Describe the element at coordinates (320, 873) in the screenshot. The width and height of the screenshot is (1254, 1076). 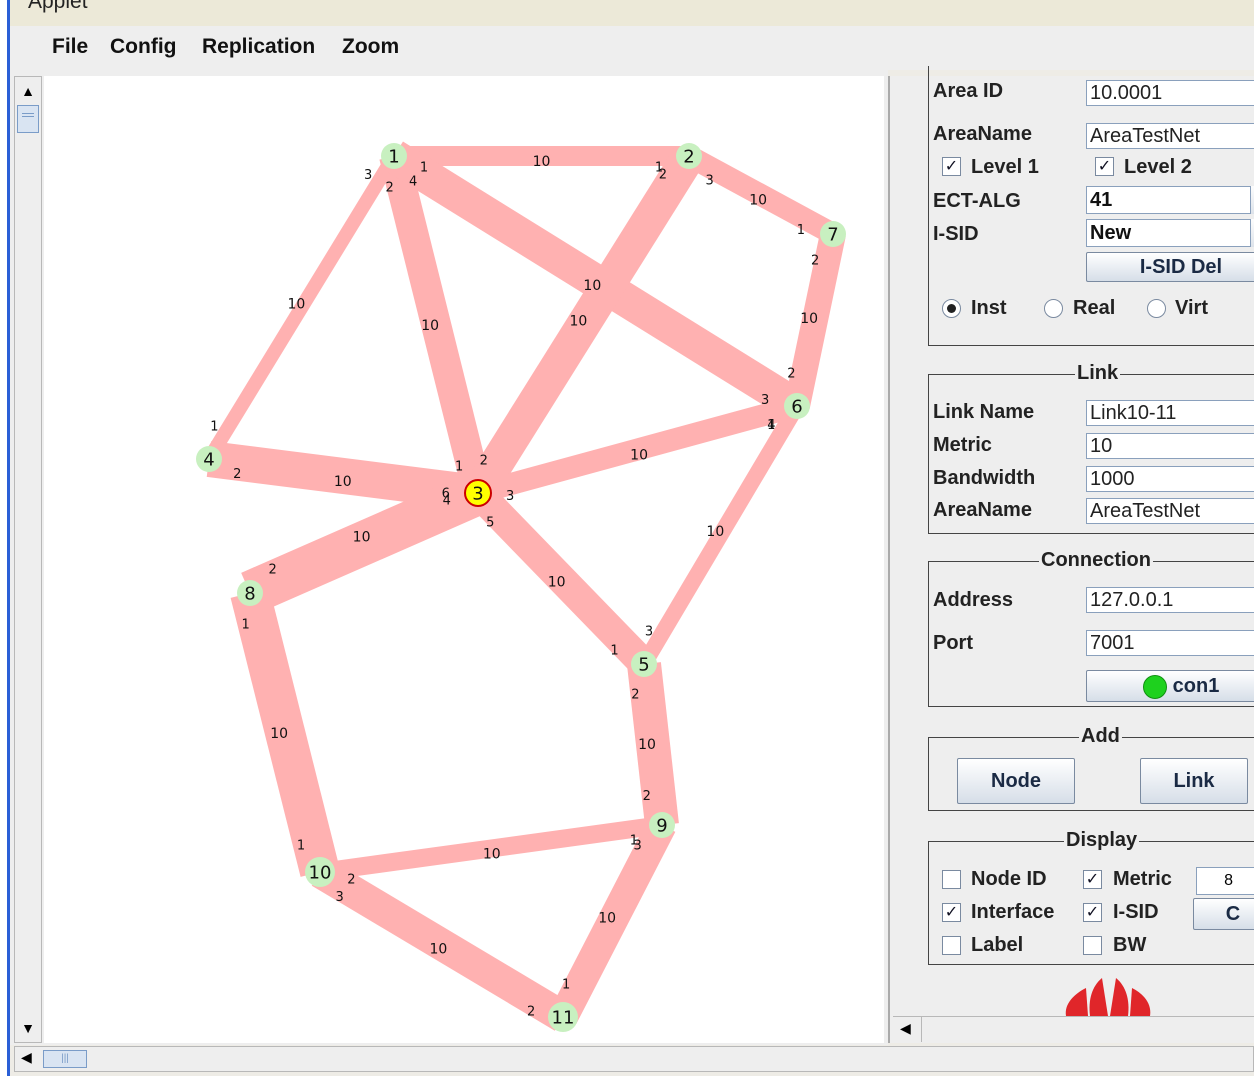
I see `node-label-10: 10` at that location.